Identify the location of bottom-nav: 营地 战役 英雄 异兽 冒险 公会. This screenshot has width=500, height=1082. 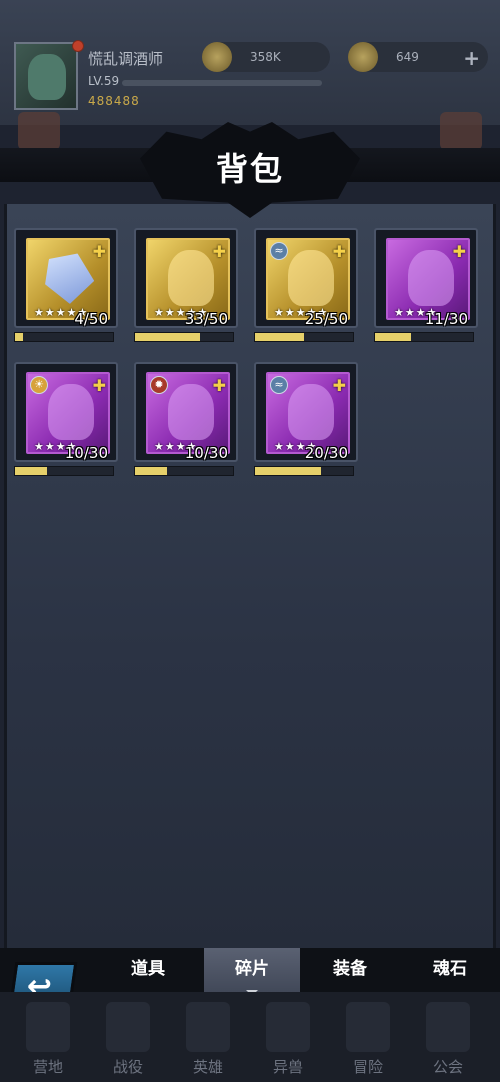
(250, 1037).